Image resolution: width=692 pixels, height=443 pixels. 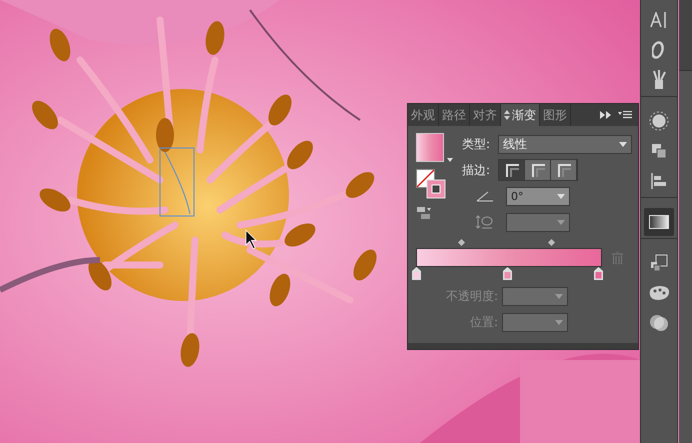 I want to click on panel-tab: 路径, so click(x=454, y=115).